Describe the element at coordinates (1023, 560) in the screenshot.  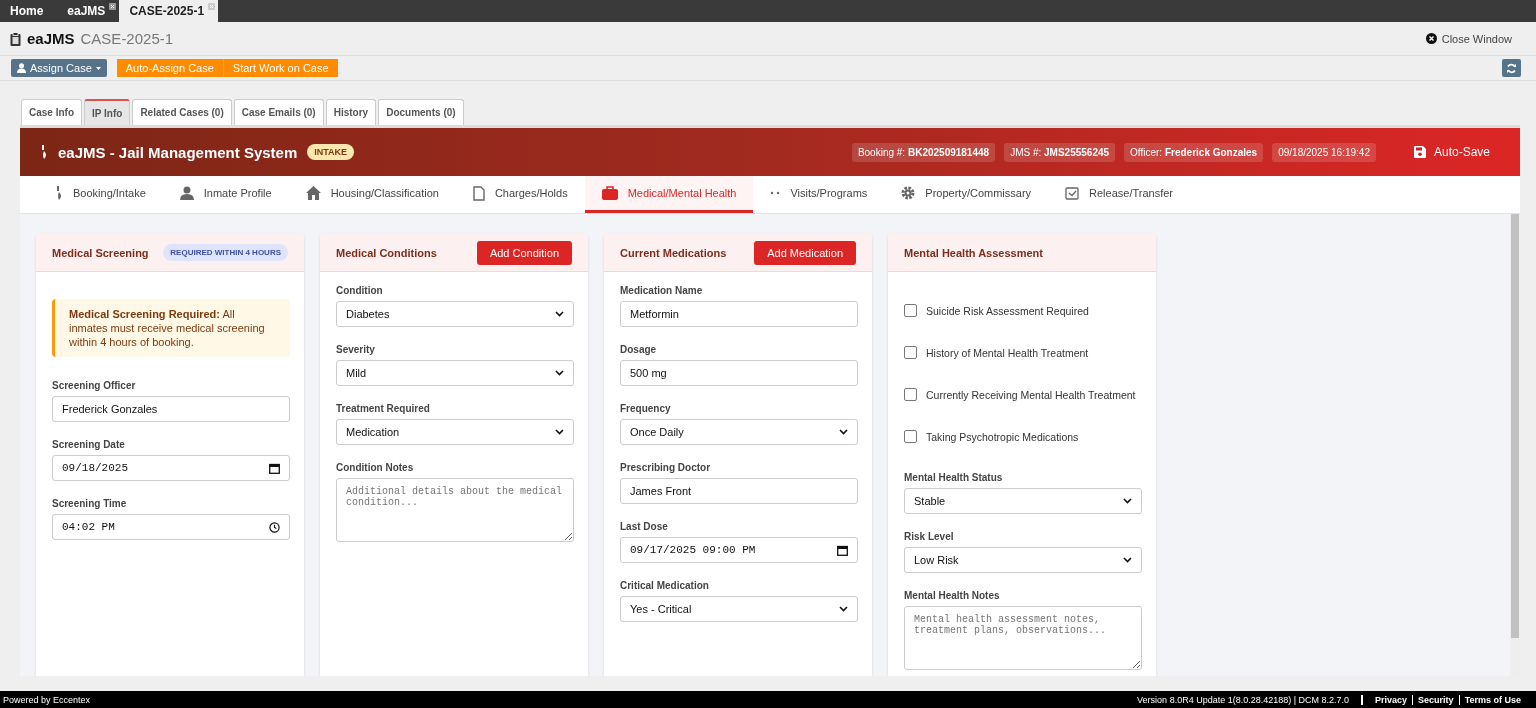
I see `select-field: Low Risk` at that location.